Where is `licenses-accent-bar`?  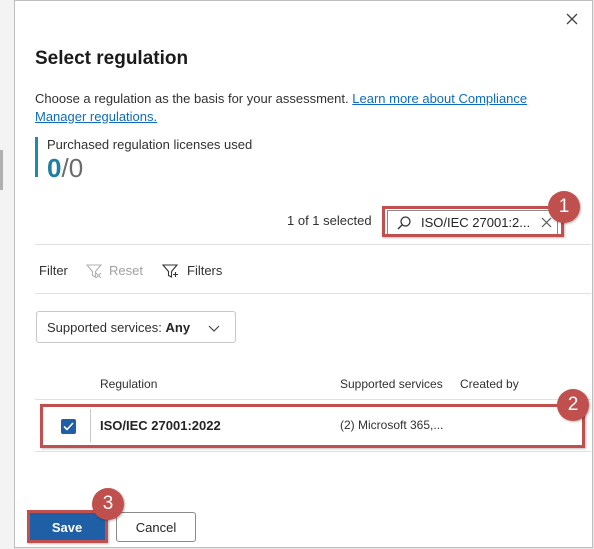 licenses-accent-bar is located at coordinates (36, 157).